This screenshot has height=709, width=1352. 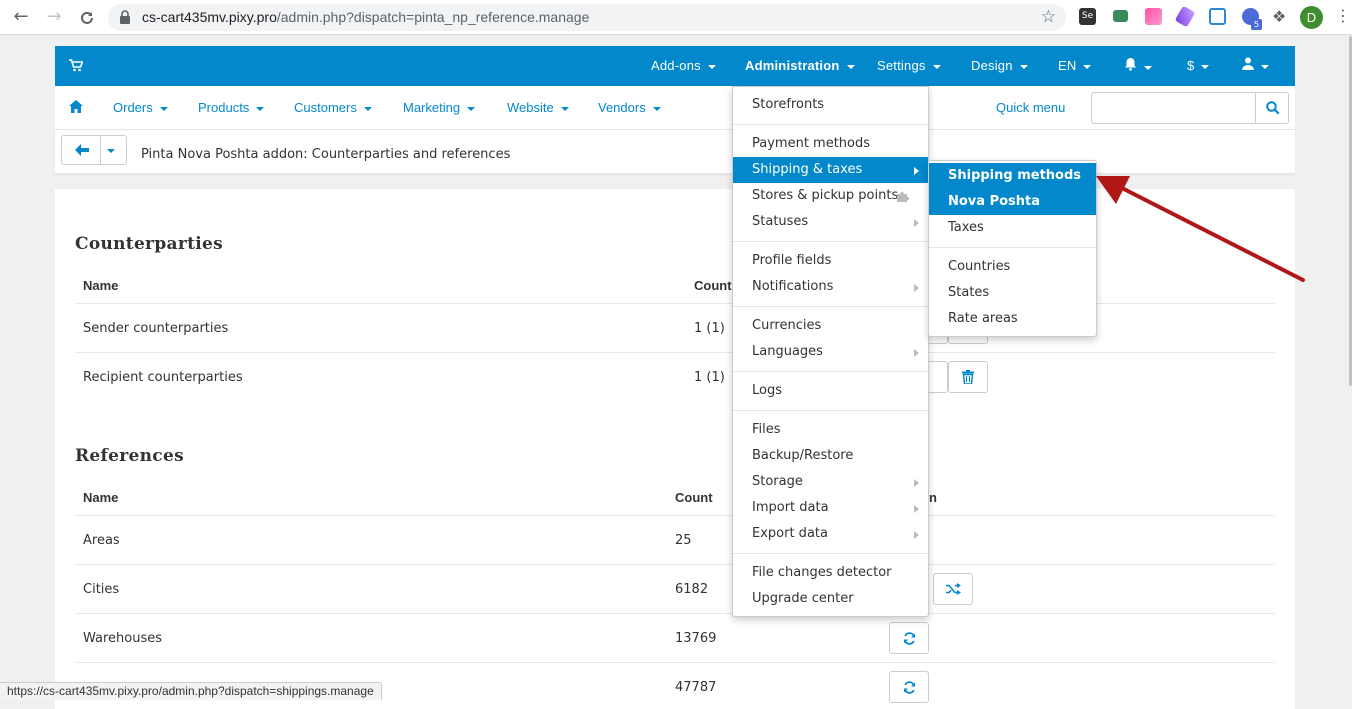 I want to click on row-count: 6182, so click(x=692, y=589).